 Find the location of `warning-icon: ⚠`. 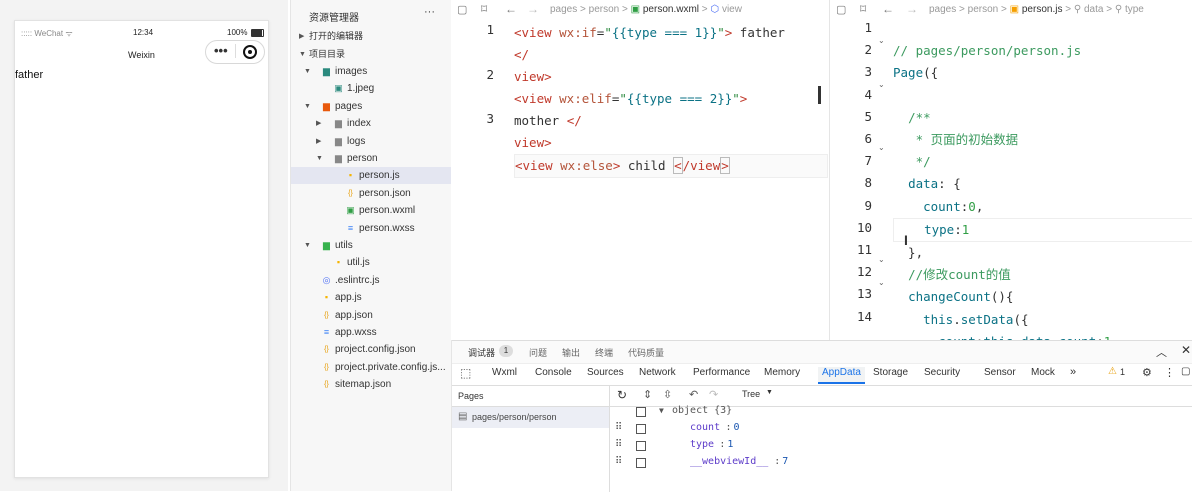

warning-icon: ⚠ is located at coordinates (1112, 371).